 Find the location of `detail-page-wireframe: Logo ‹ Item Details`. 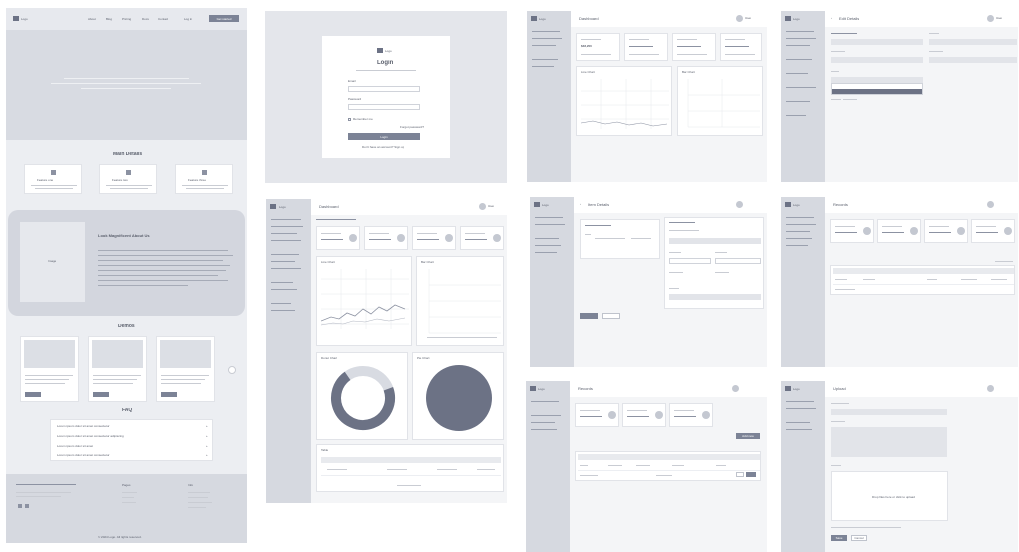

detail-page-wireframe: Logo ‹ Item Details is located at coordinates (648, 282).